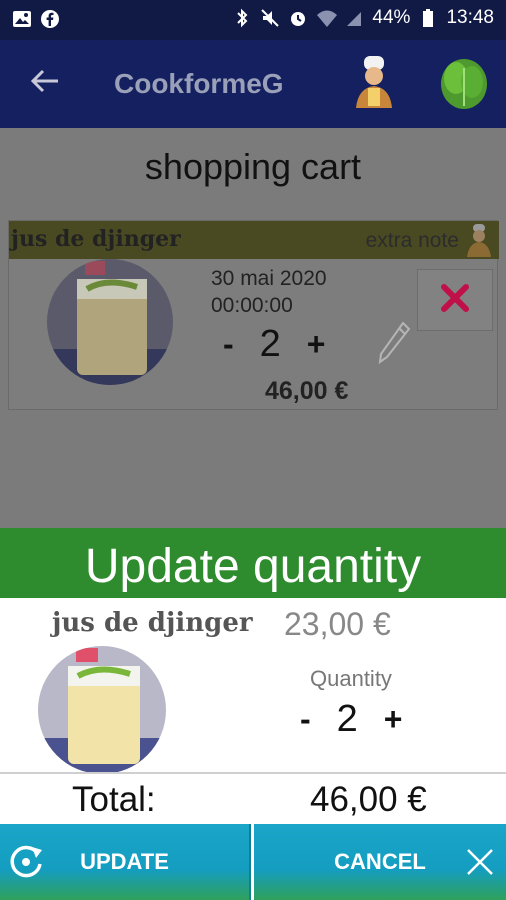  What do you see at coordinates (252, 305) in the screenshot?
I see `cart-item-time: 00:00:00` at bounding box center [252, 305].